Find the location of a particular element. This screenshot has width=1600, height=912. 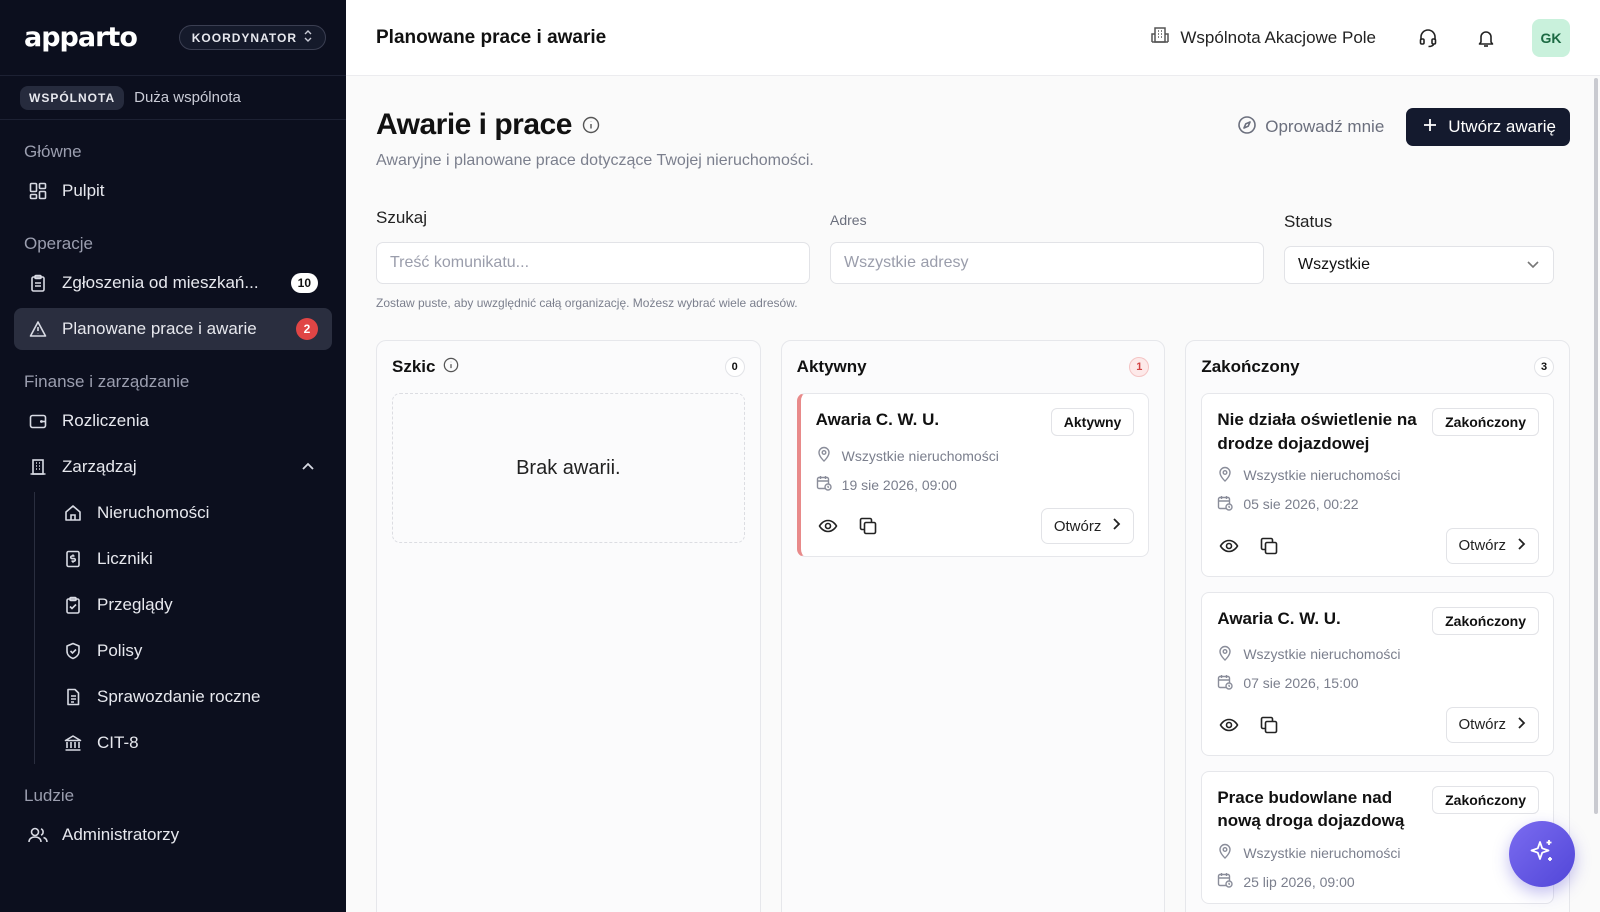

status-select: Wszystkie is located at coordinates (1419, 265).